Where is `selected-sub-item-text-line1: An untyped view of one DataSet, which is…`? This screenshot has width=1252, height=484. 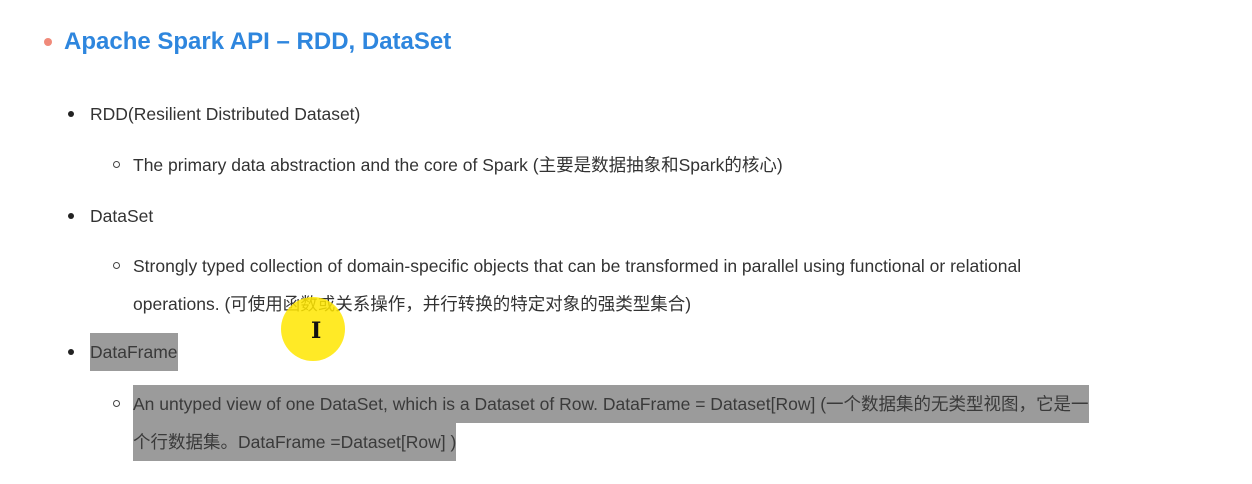 selected-sub-item-text-line1: An untyped view of one DataSet, which is… is located at coordinates (611, 404).